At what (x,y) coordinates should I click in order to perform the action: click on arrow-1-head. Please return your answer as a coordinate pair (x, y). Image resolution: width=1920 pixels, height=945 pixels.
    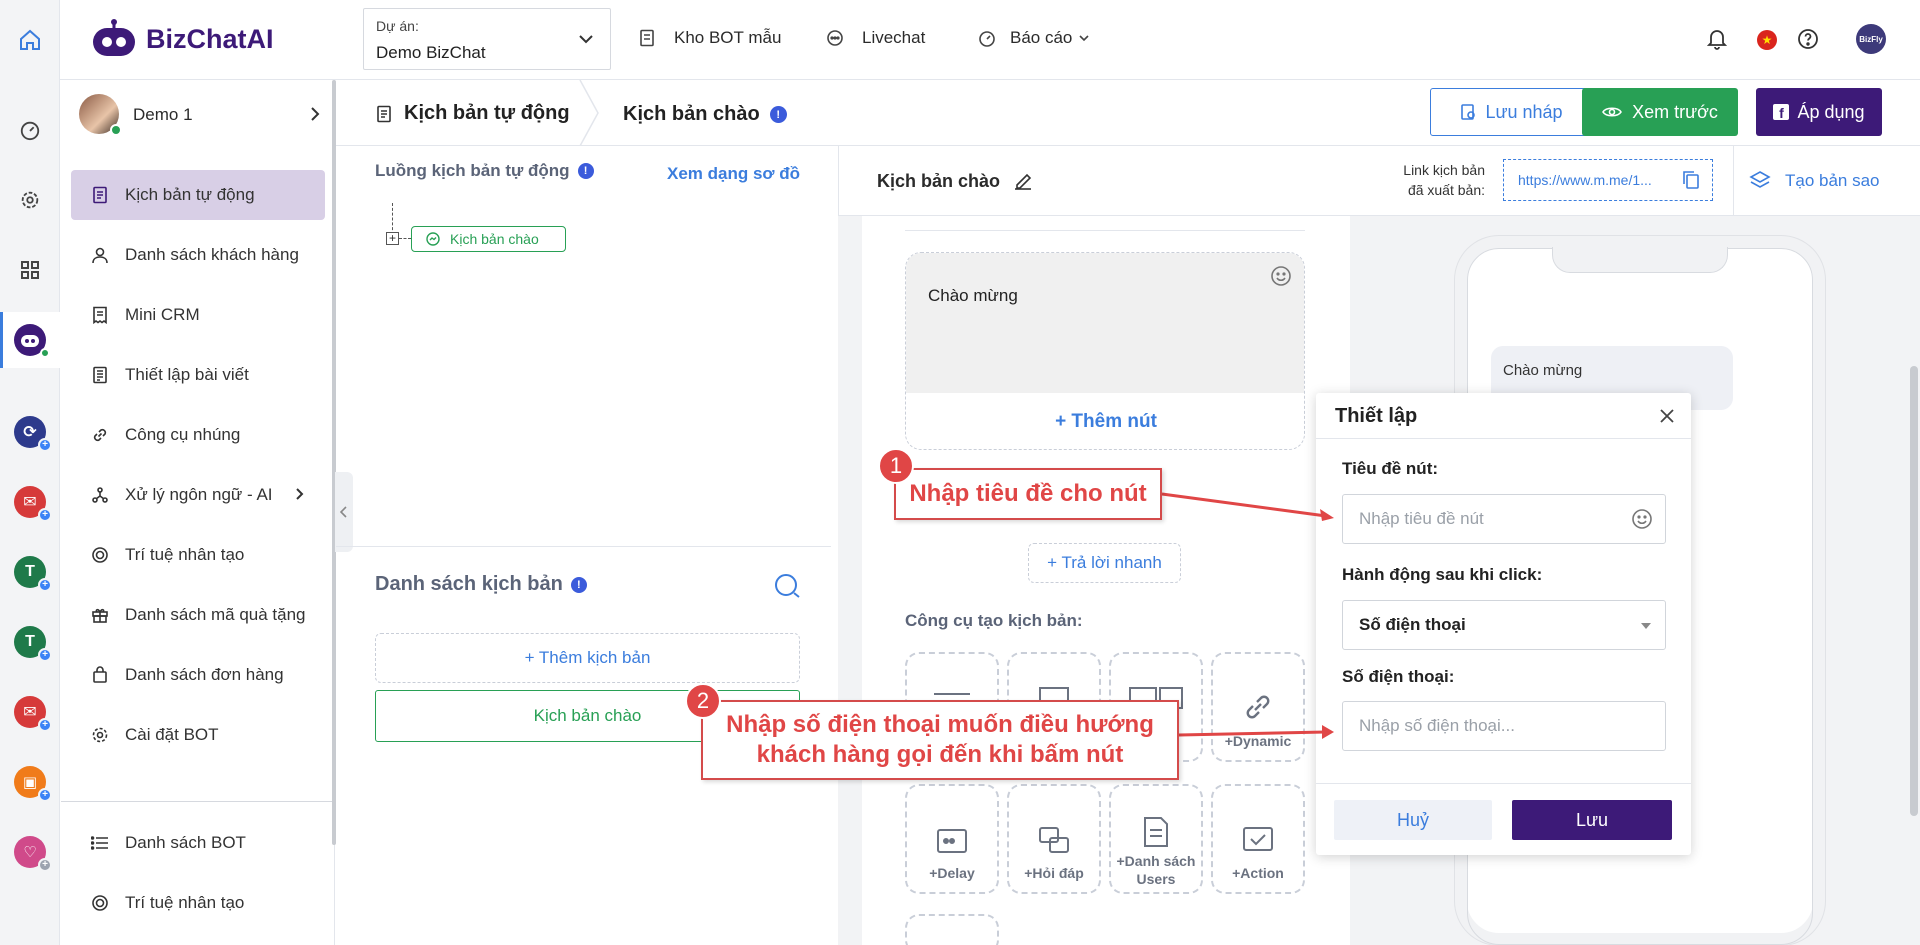
    Looking at the image, I should click on (1327, 515).